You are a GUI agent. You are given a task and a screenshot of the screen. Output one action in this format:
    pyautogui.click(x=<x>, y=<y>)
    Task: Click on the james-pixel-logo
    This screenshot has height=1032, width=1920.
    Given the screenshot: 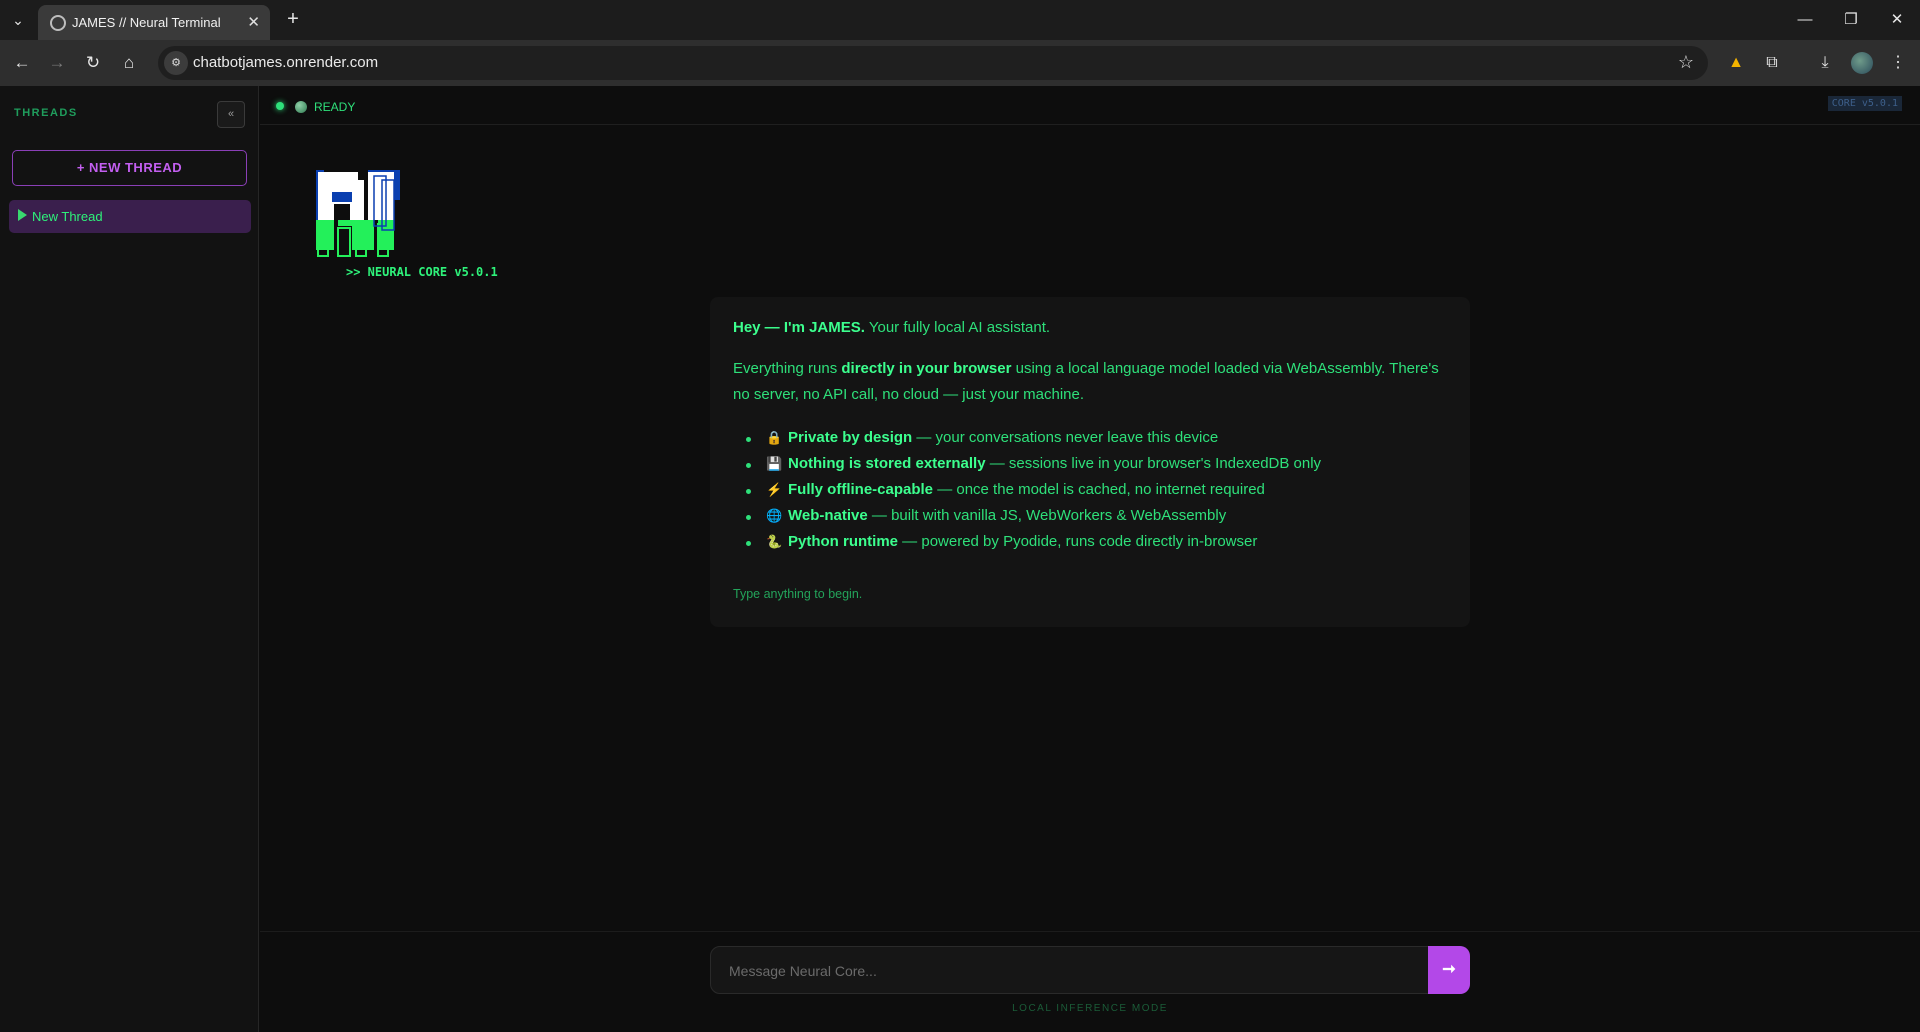 What is the action you would take?
    pyautogui.click(x=358, y=213)
    